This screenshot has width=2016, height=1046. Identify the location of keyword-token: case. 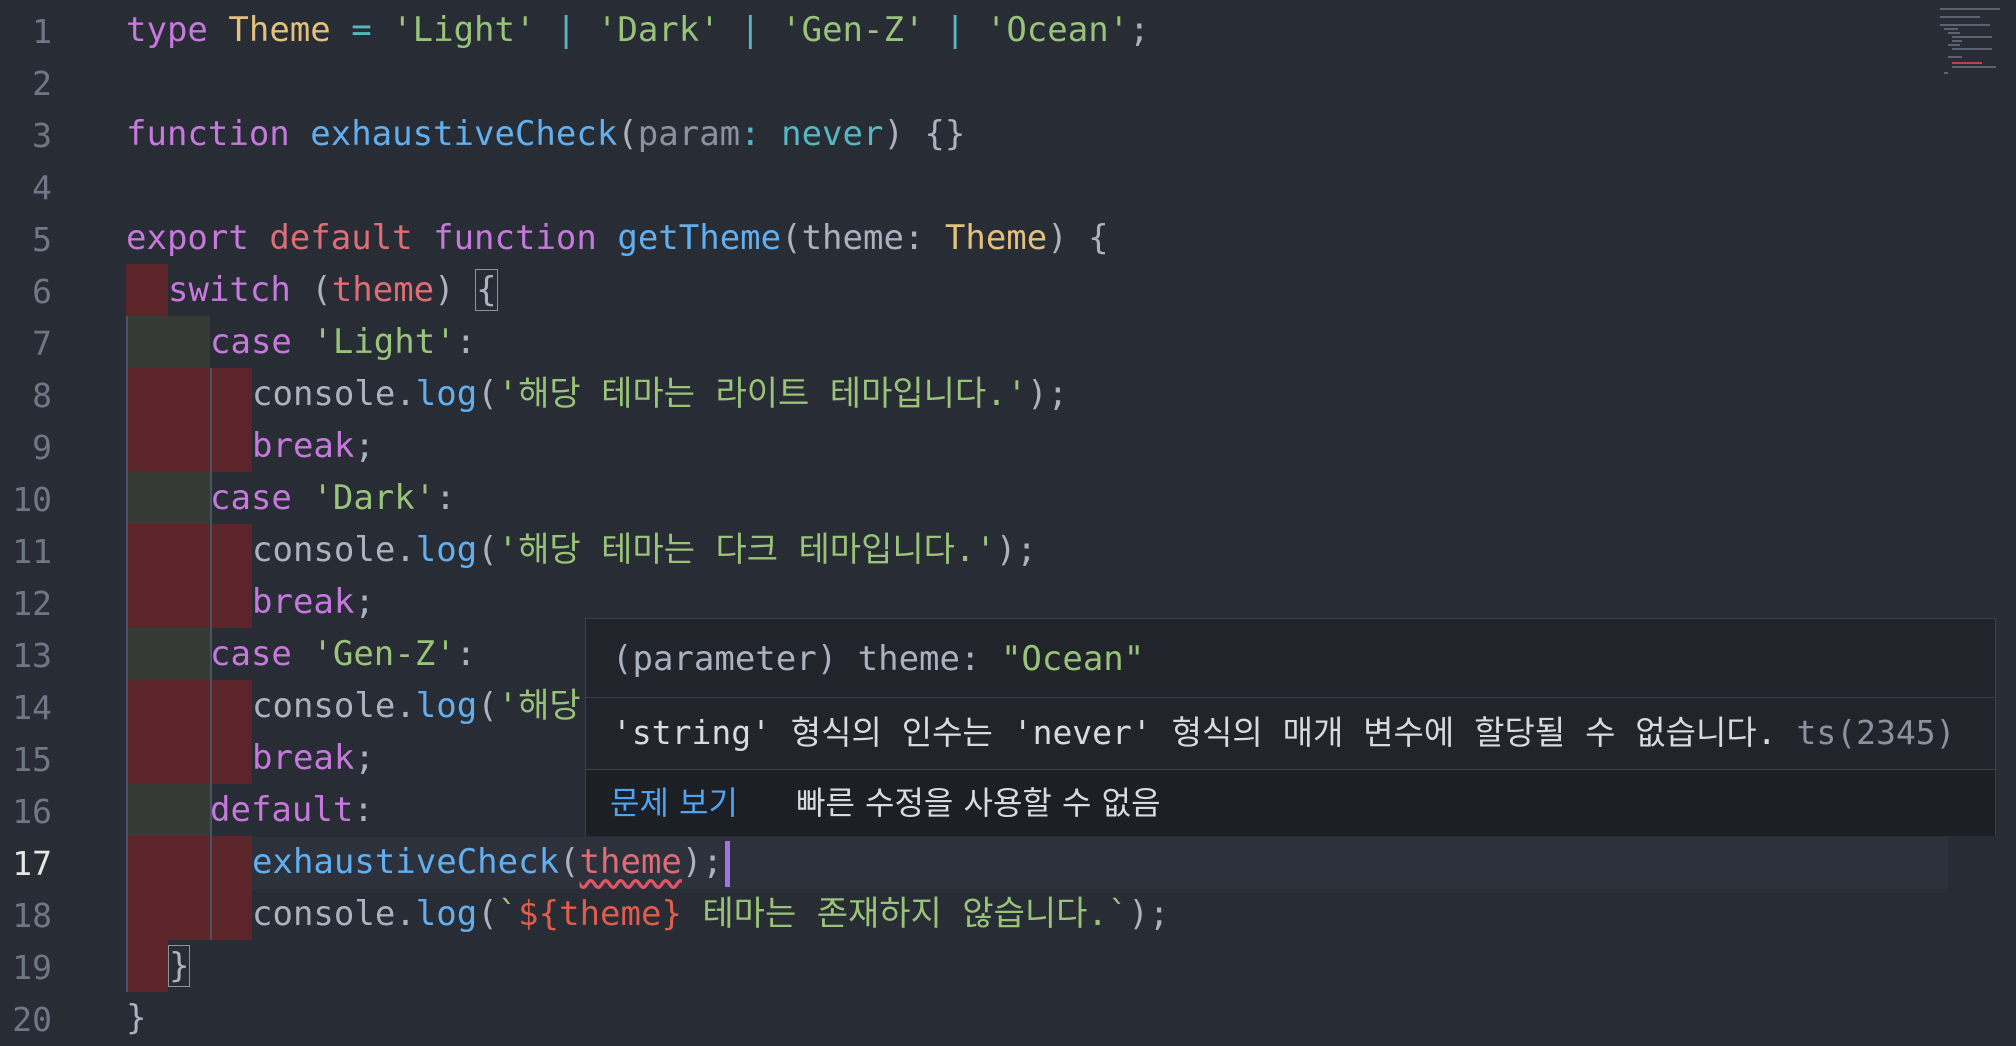
(251, 342).